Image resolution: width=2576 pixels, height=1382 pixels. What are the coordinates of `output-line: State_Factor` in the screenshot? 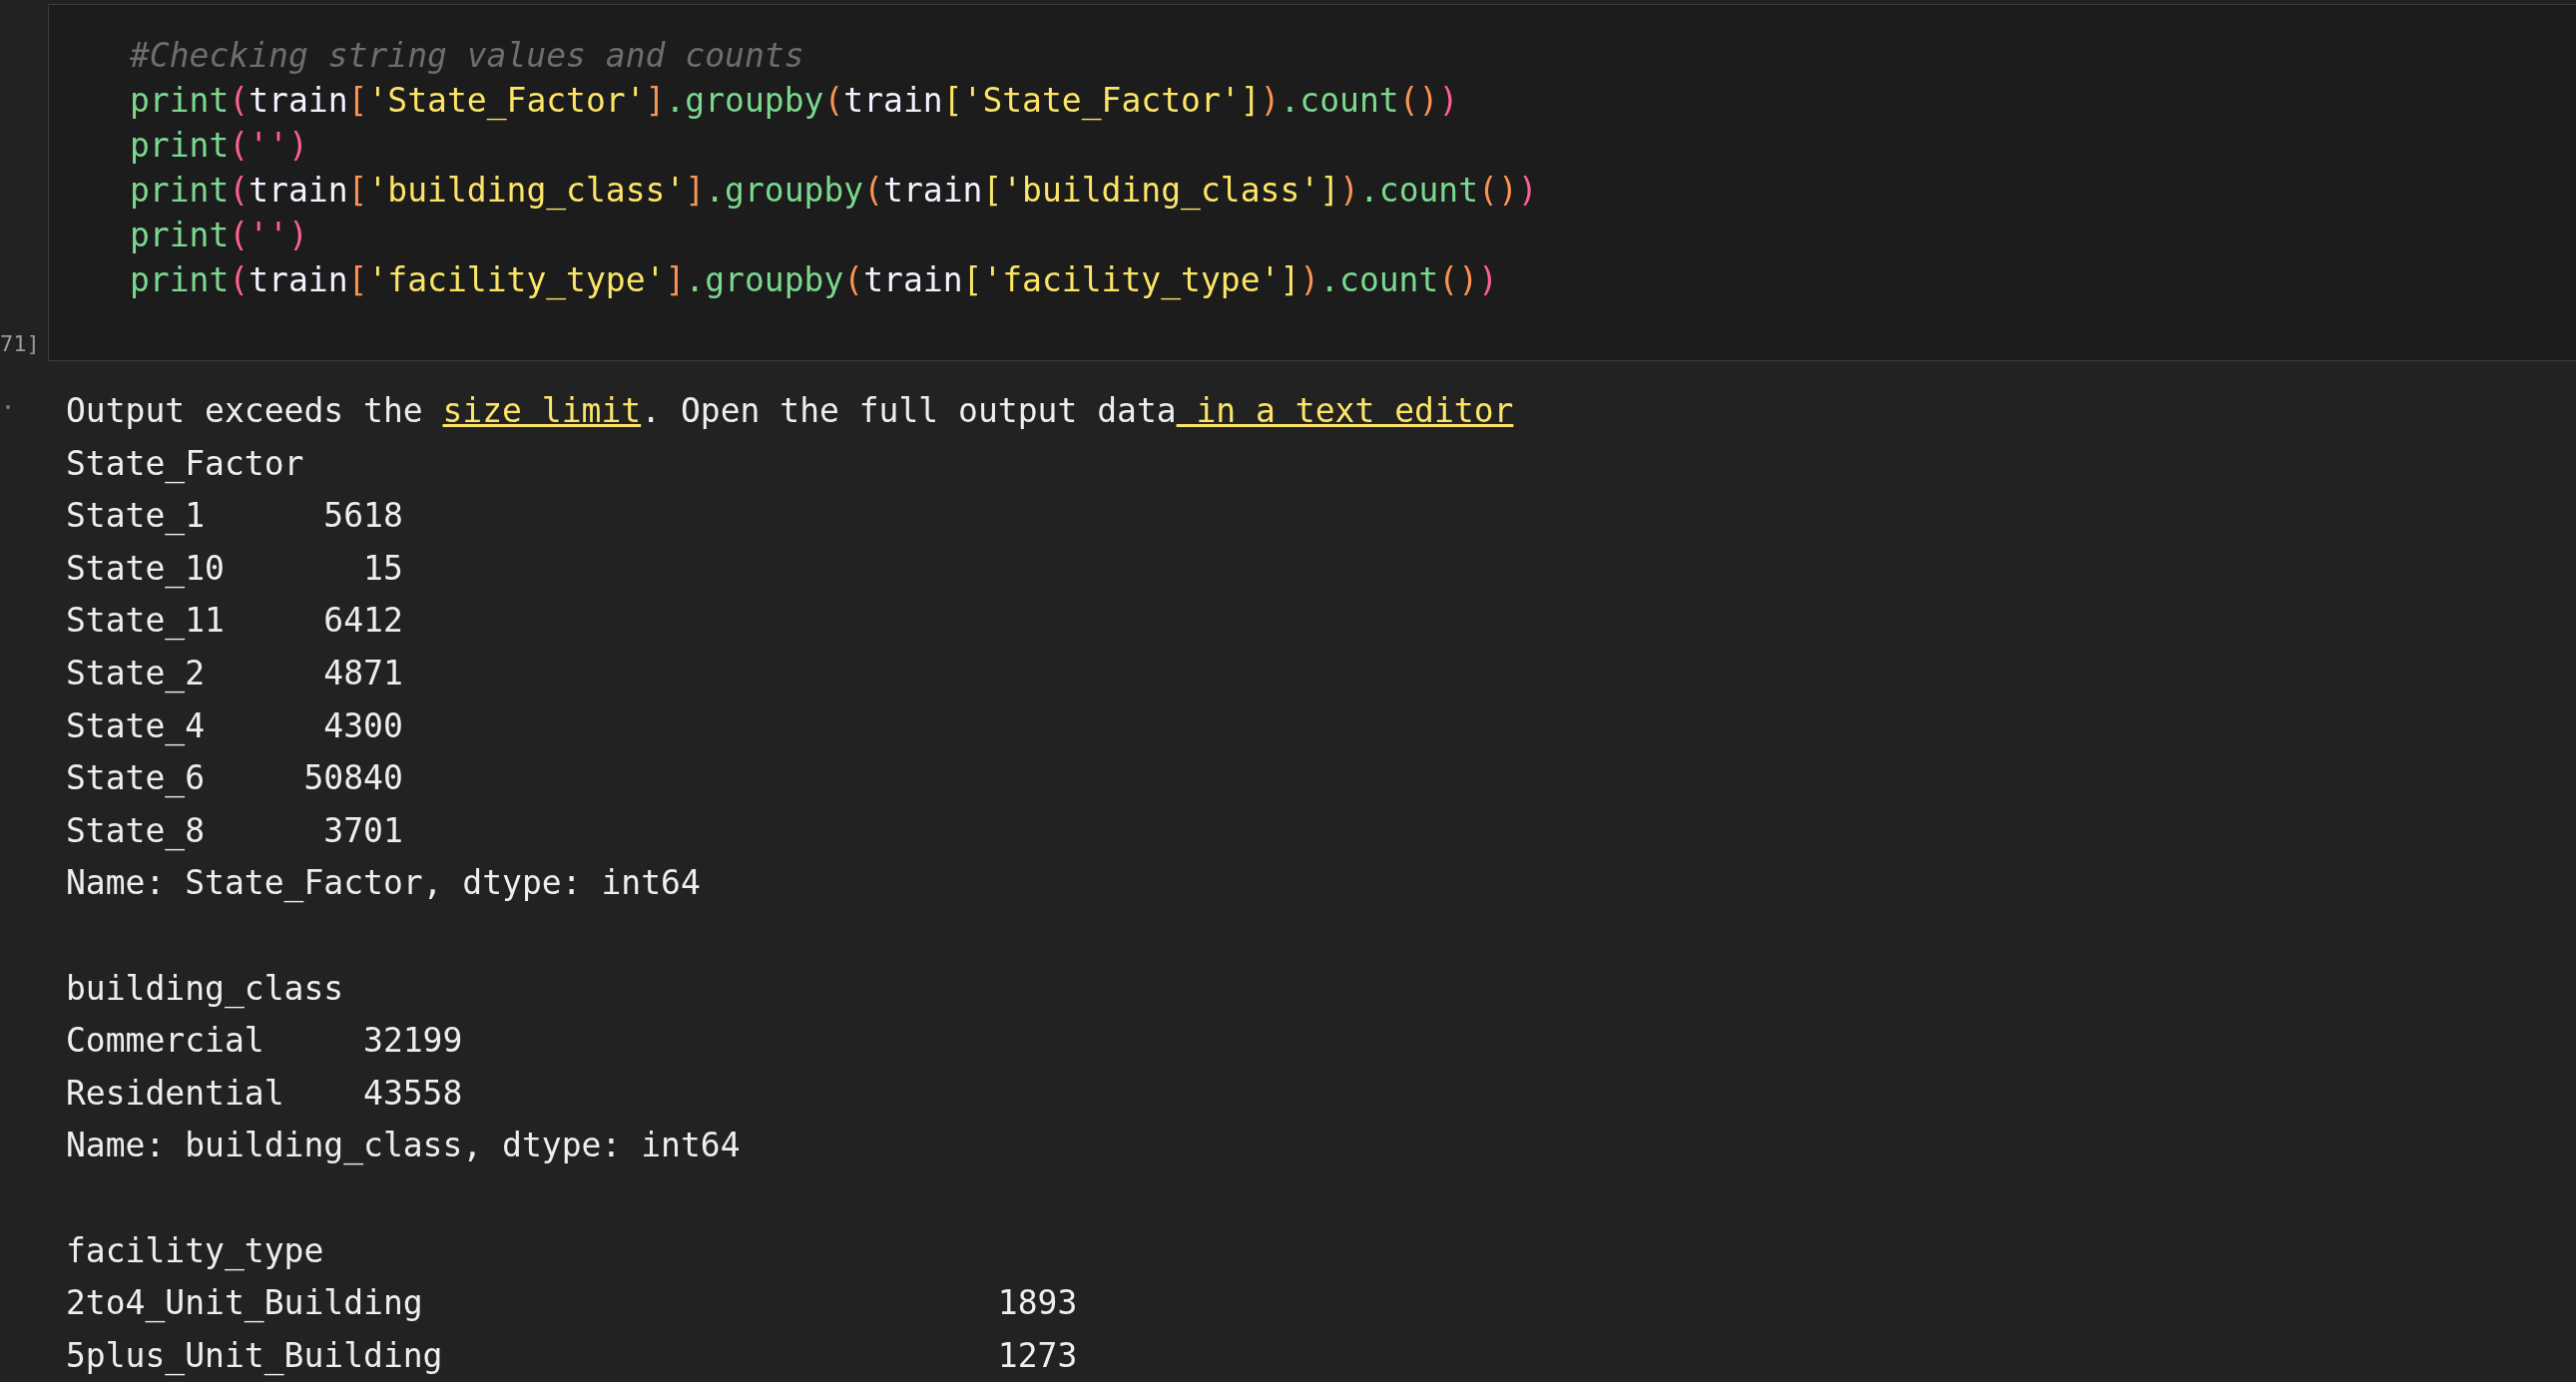 It's located at (185, 464).